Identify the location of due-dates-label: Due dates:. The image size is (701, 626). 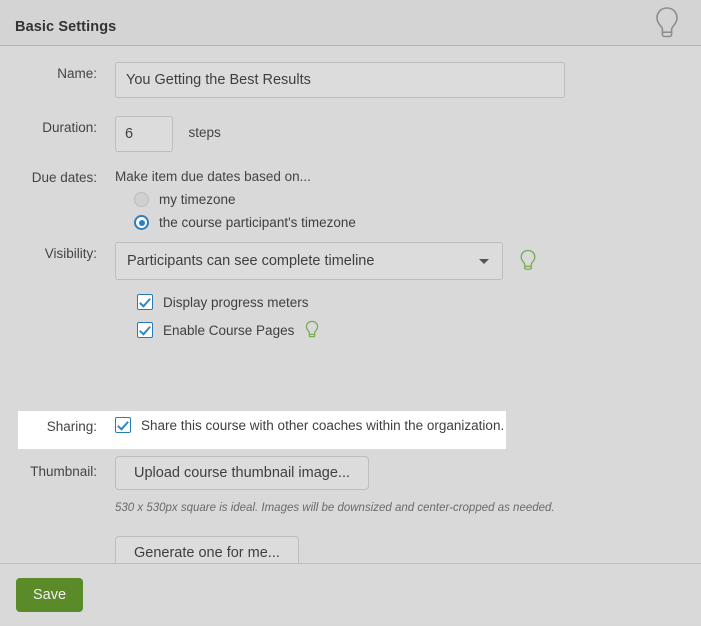
(64, 177).